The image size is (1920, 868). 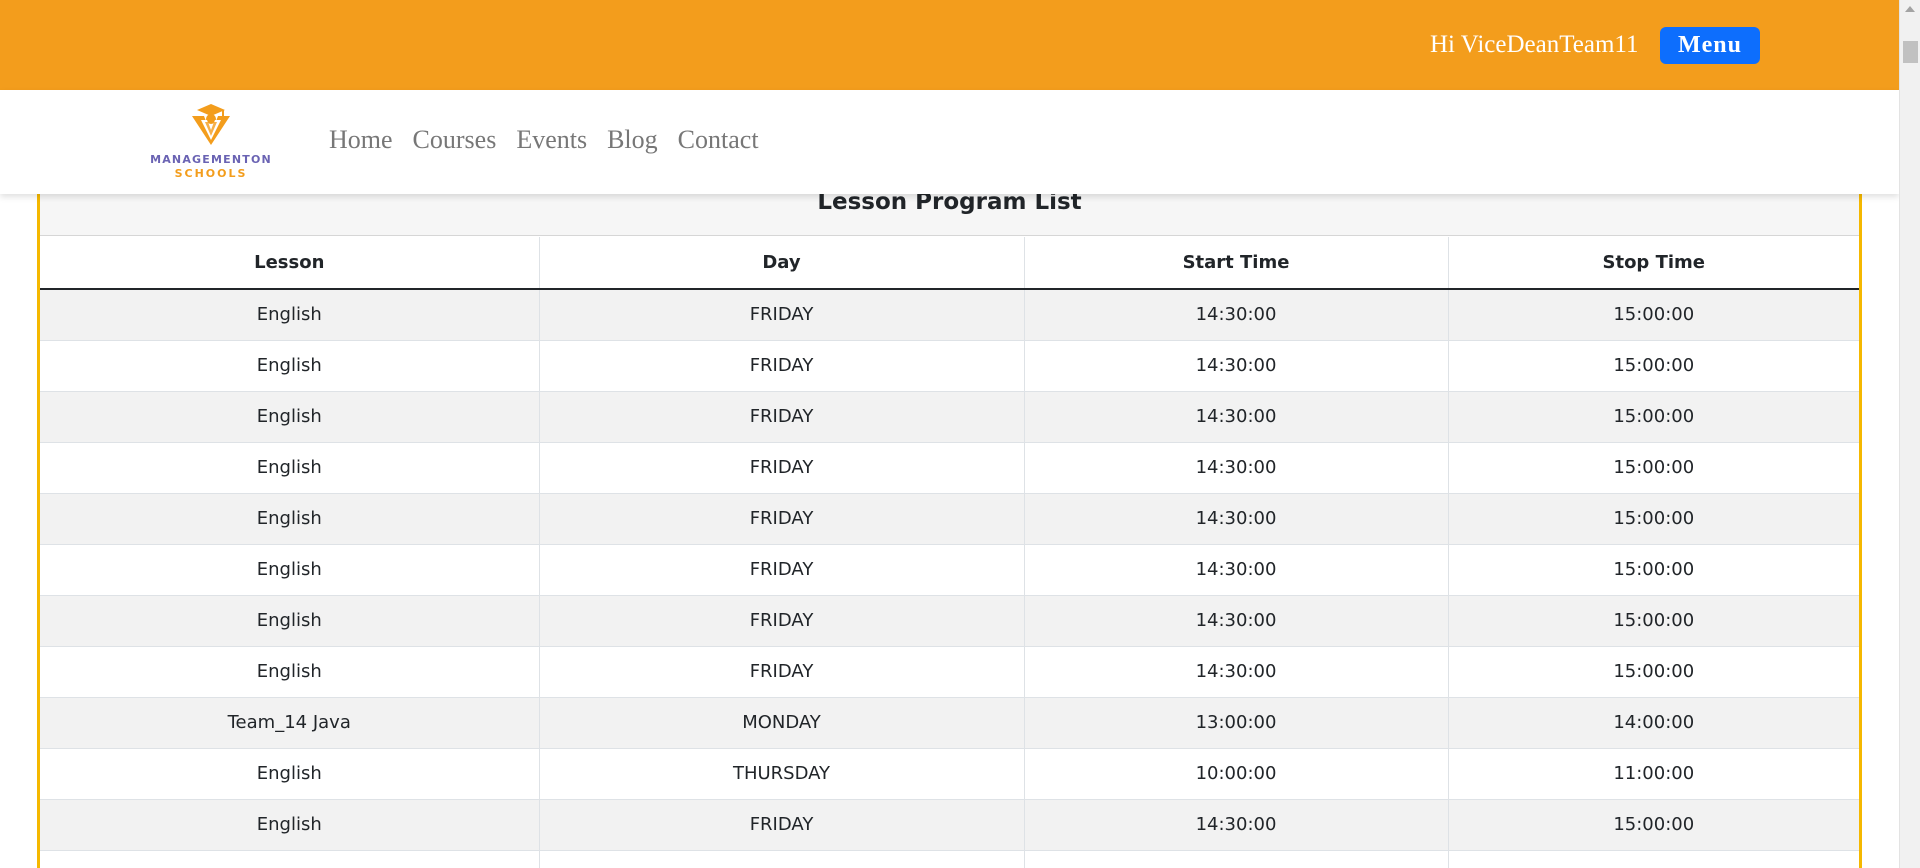 I want to click on stop-time-cell: 14:00:00, so click(x=1653, y=723).